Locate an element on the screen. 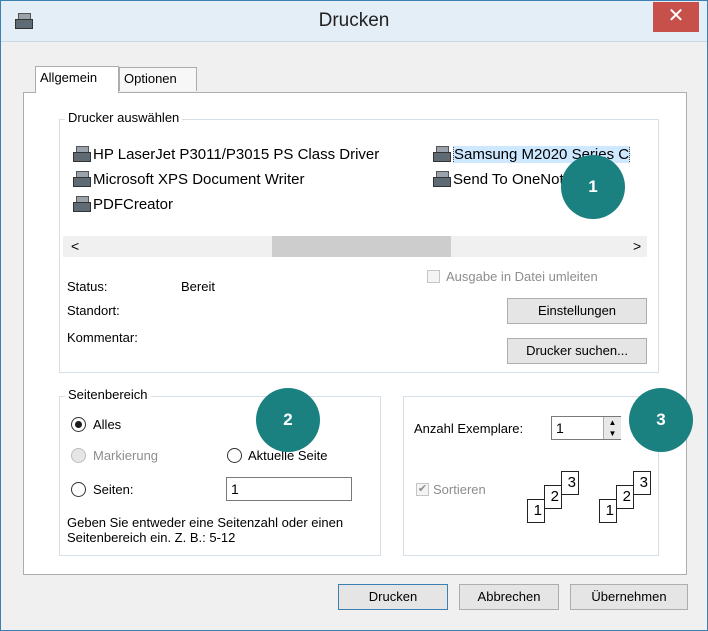 The height and width of the screenshot is (631, 708). printer-item-hp: HP LaserJet P3011/P3015 PS Class Driver is located at coordinates (226, 154).